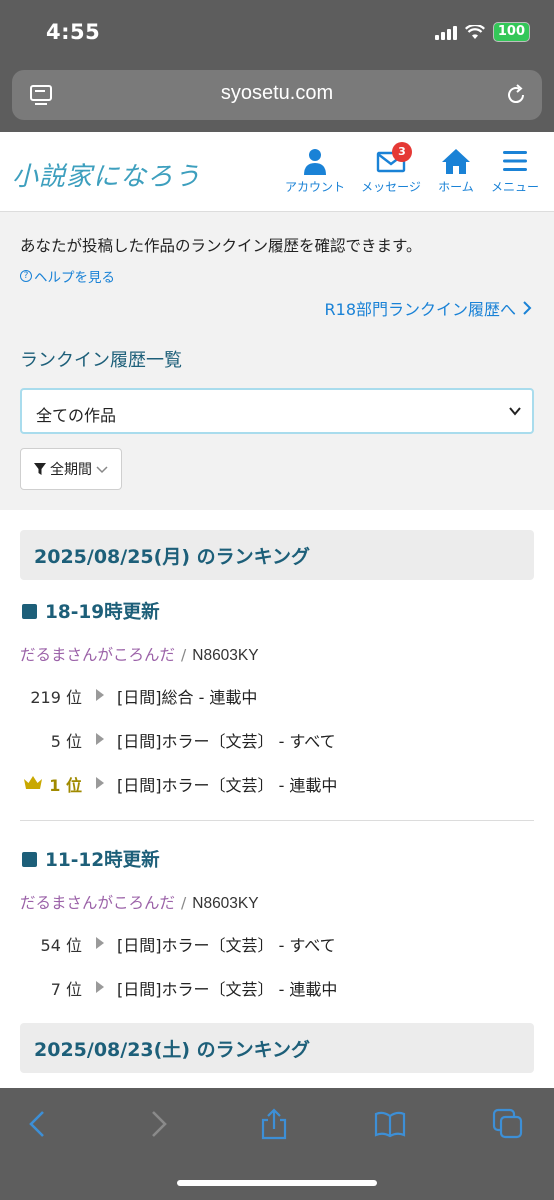 The height and width of the screenshot is (1200, 554). What do you see at coordinates (420, 309) in the screenshot?
I see `r18-link-label: R18部門ランクイン履歴へ` at bounding box center [420, 309].